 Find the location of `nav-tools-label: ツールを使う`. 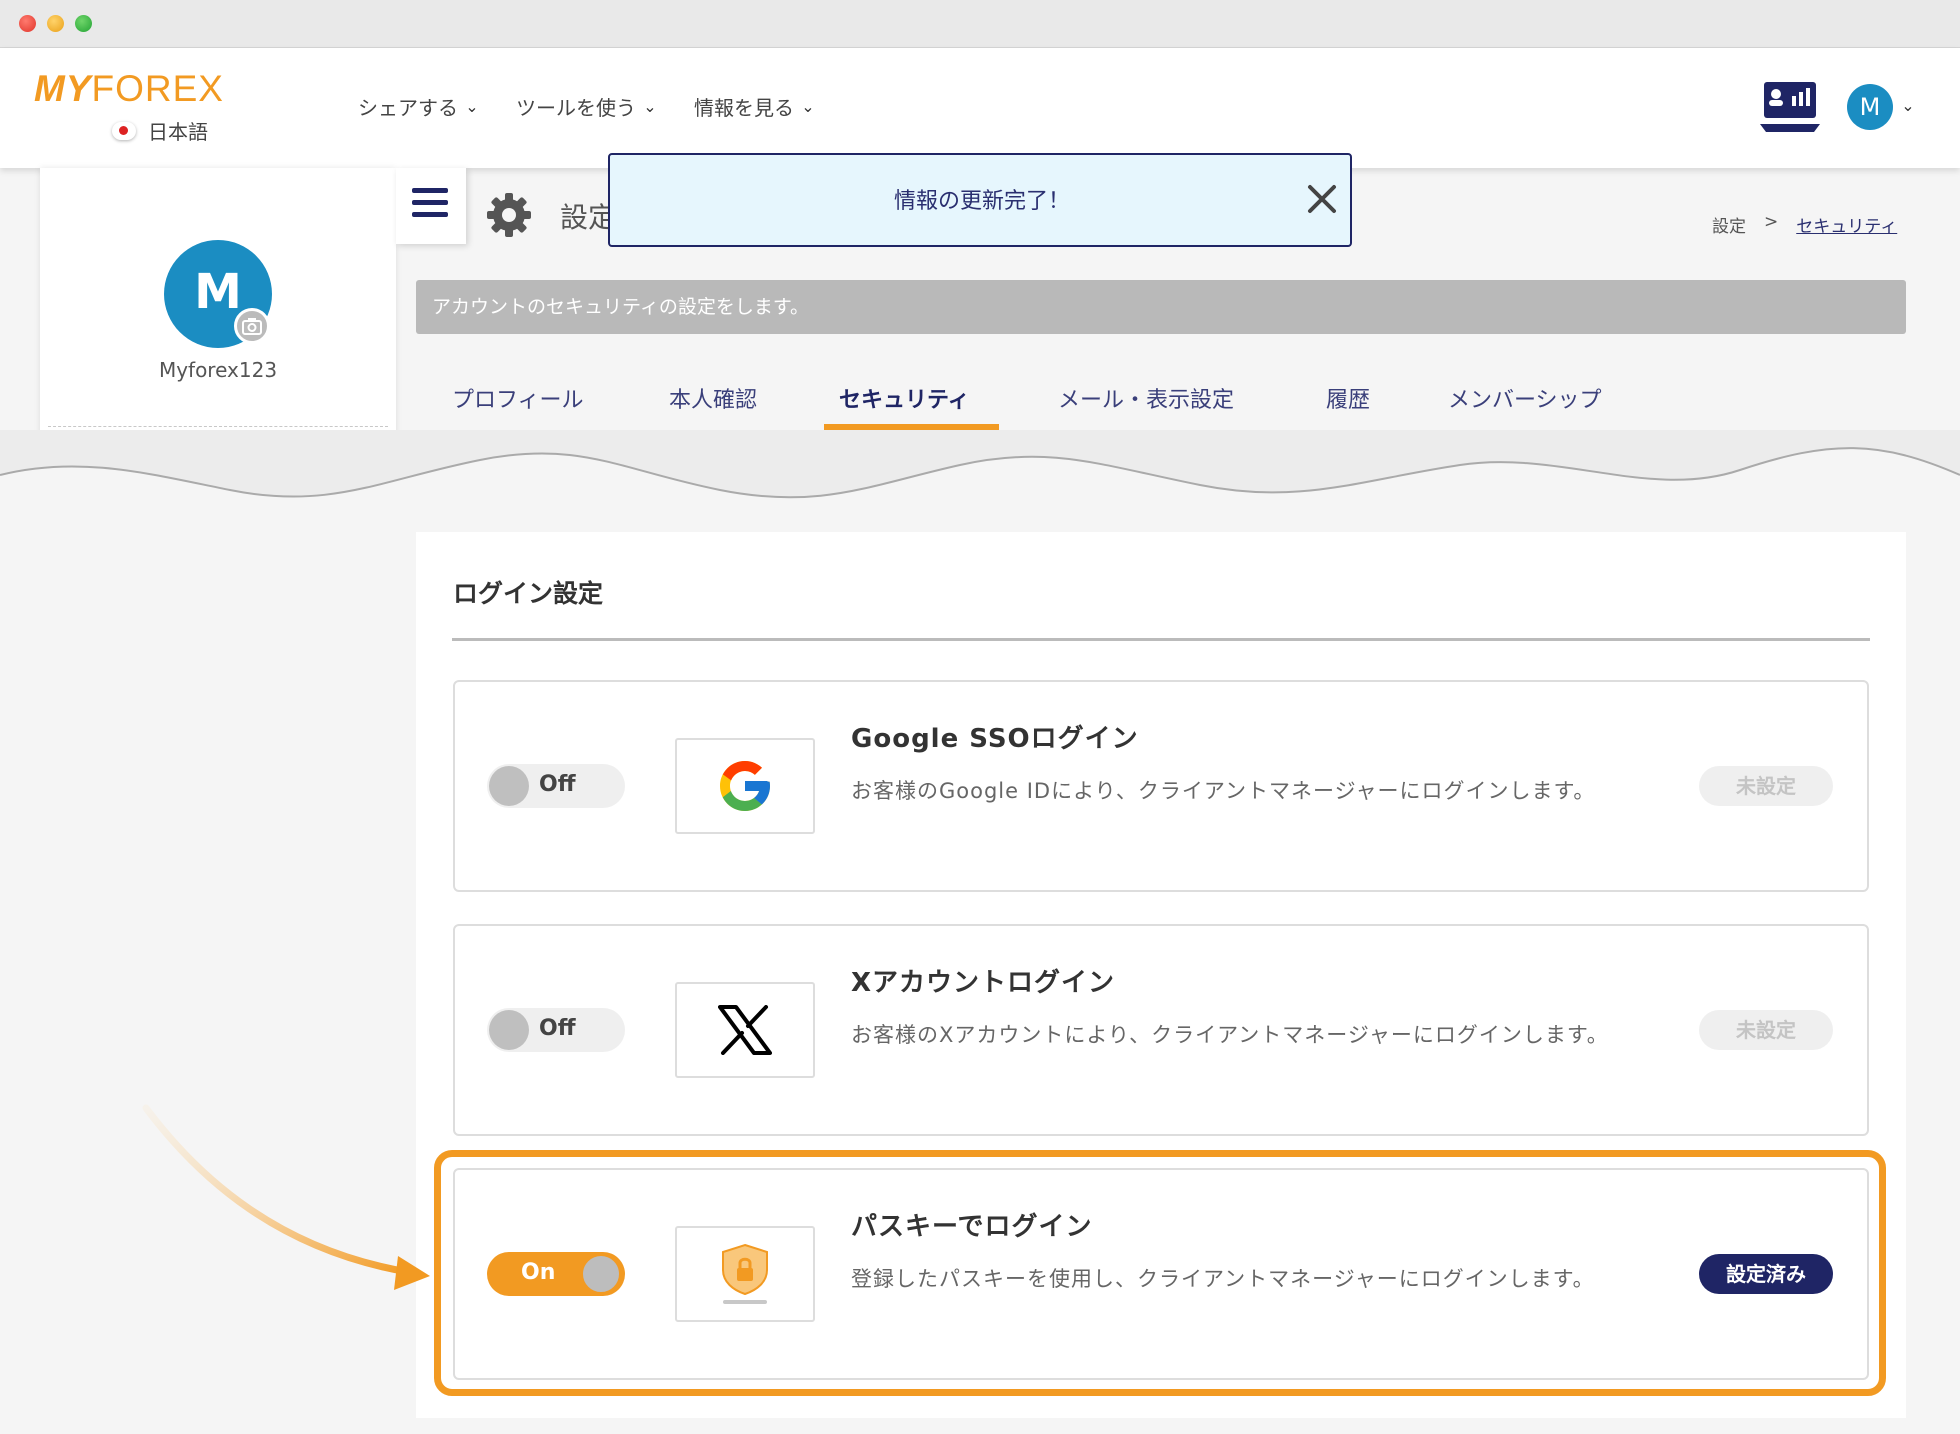

nav-tools-label: ツールを使う is located at coordinates (576, 108).